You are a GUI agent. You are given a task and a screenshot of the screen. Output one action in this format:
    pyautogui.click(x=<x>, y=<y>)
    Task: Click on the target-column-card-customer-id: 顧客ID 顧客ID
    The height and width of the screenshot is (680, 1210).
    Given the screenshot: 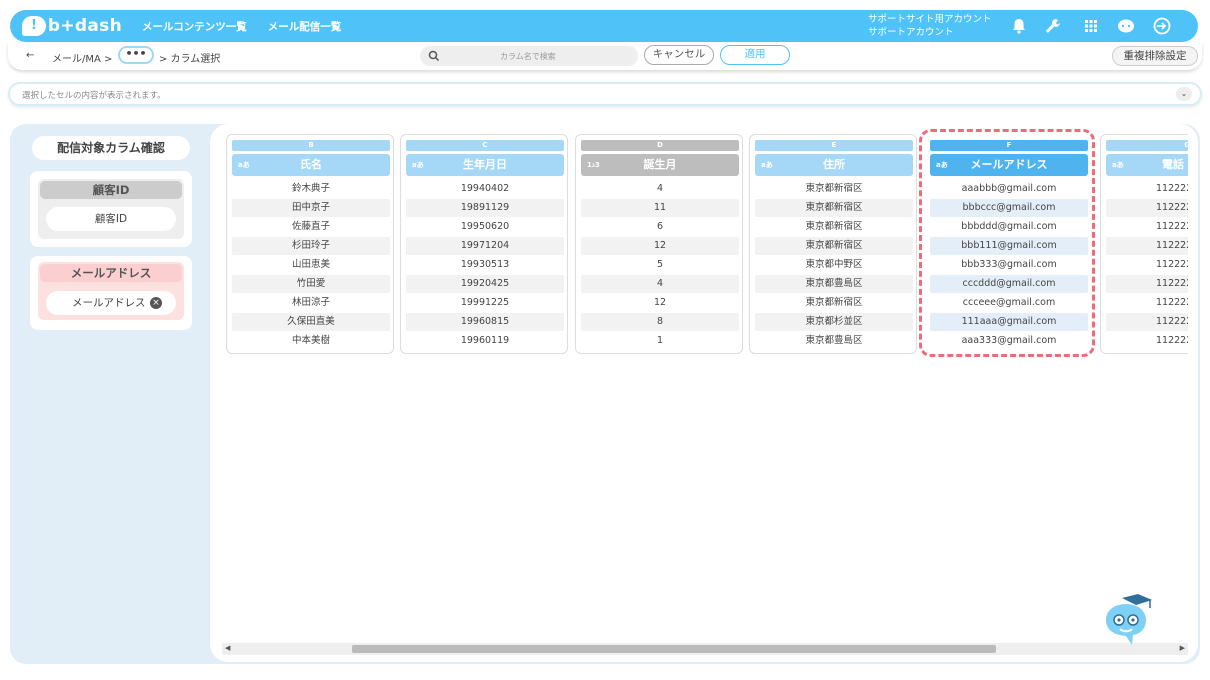 What is the action you would take?
    pyautogui.click(x=111, y=209)
    